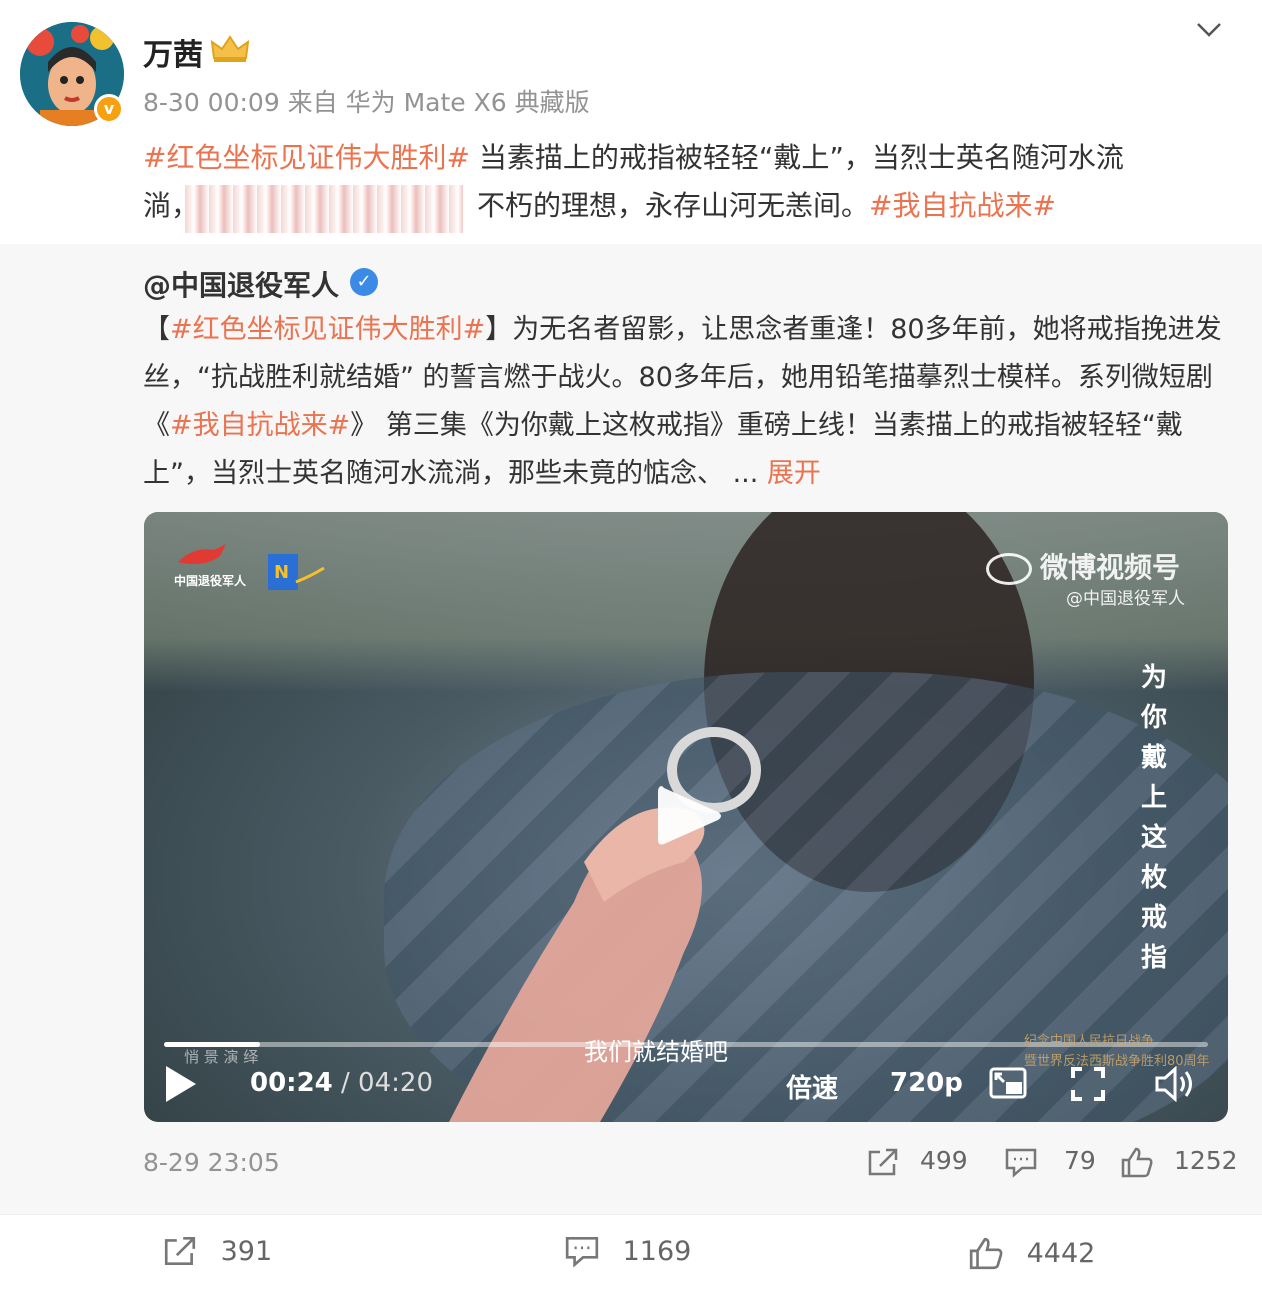  What do you see at coordinates (926, 1083) in the screenshot?
I see `quality-button: 720p` at bounding box center [926, 1083].